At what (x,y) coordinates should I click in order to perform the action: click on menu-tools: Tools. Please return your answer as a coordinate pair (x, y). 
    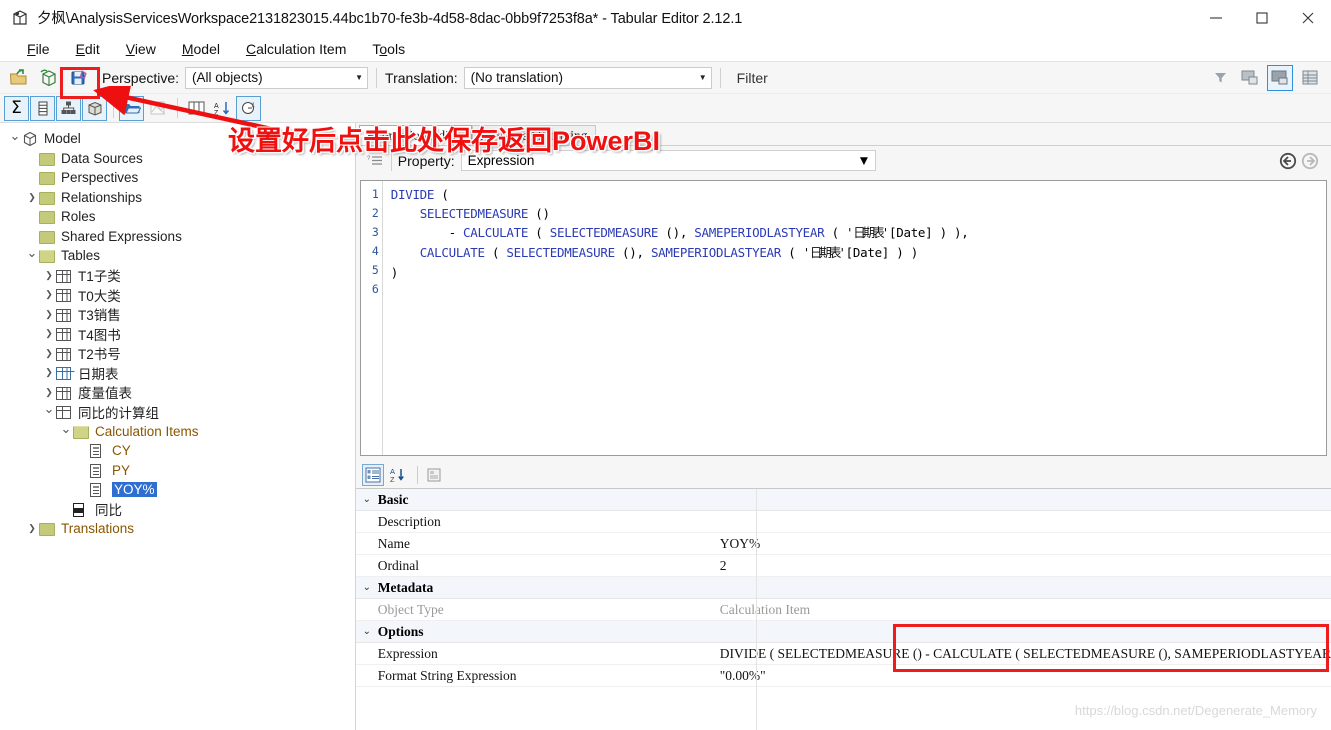
    Looking at the image, I should click on (388, 49).